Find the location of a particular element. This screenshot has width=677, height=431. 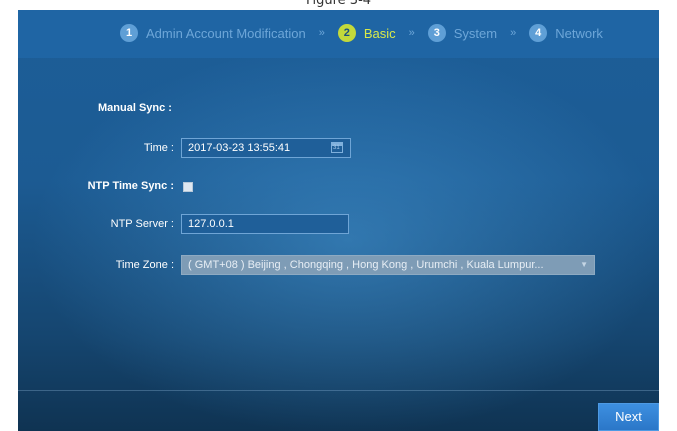

ntp-server-input is located at coordinates (265, 224).